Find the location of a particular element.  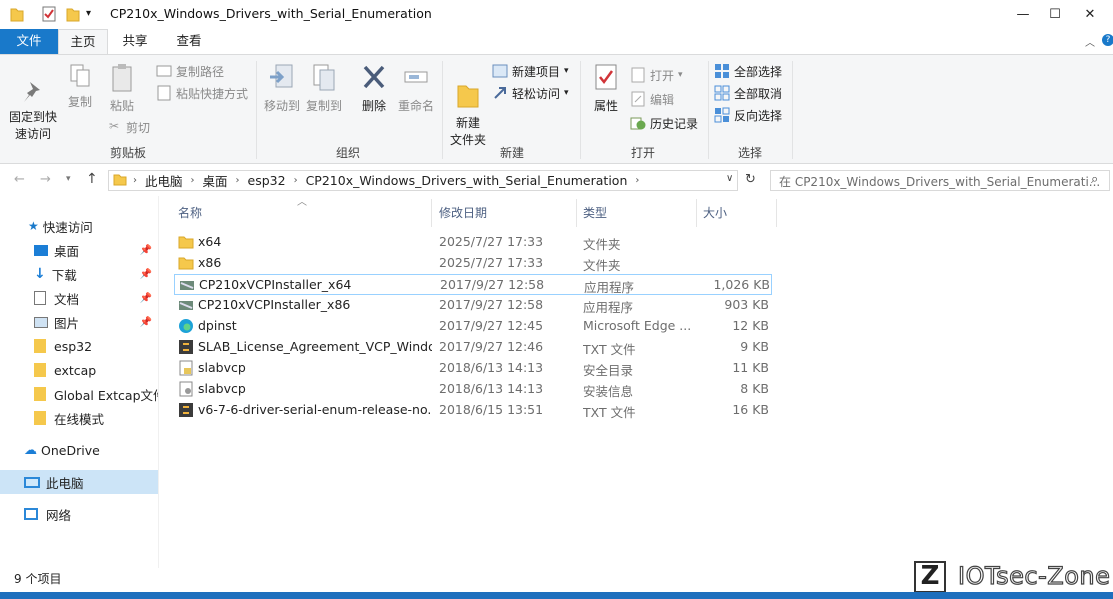

new-folder-icon is located at coordinates (468, 96).